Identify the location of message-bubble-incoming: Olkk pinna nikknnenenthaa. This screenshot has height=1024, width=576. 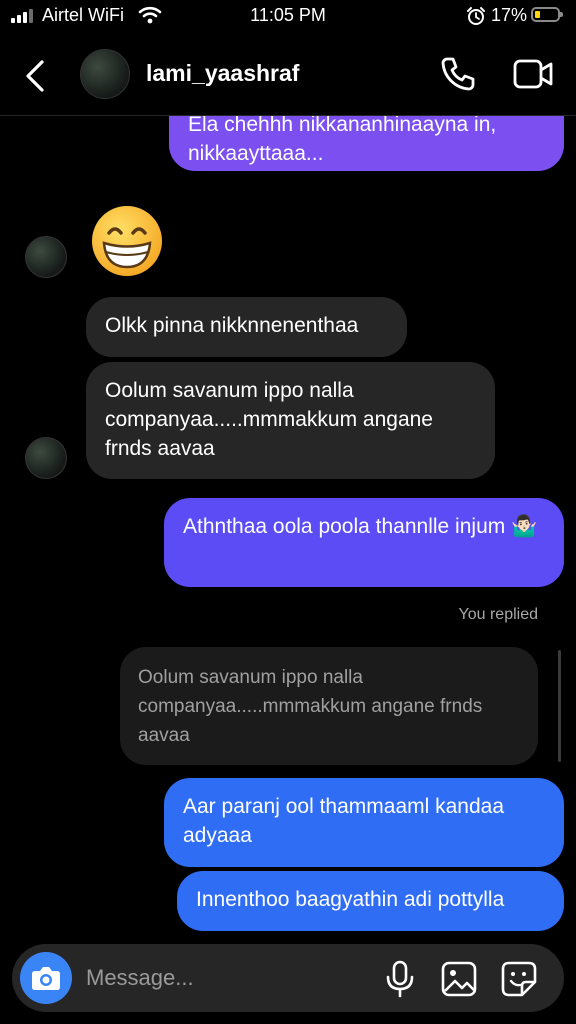
(246, 327).